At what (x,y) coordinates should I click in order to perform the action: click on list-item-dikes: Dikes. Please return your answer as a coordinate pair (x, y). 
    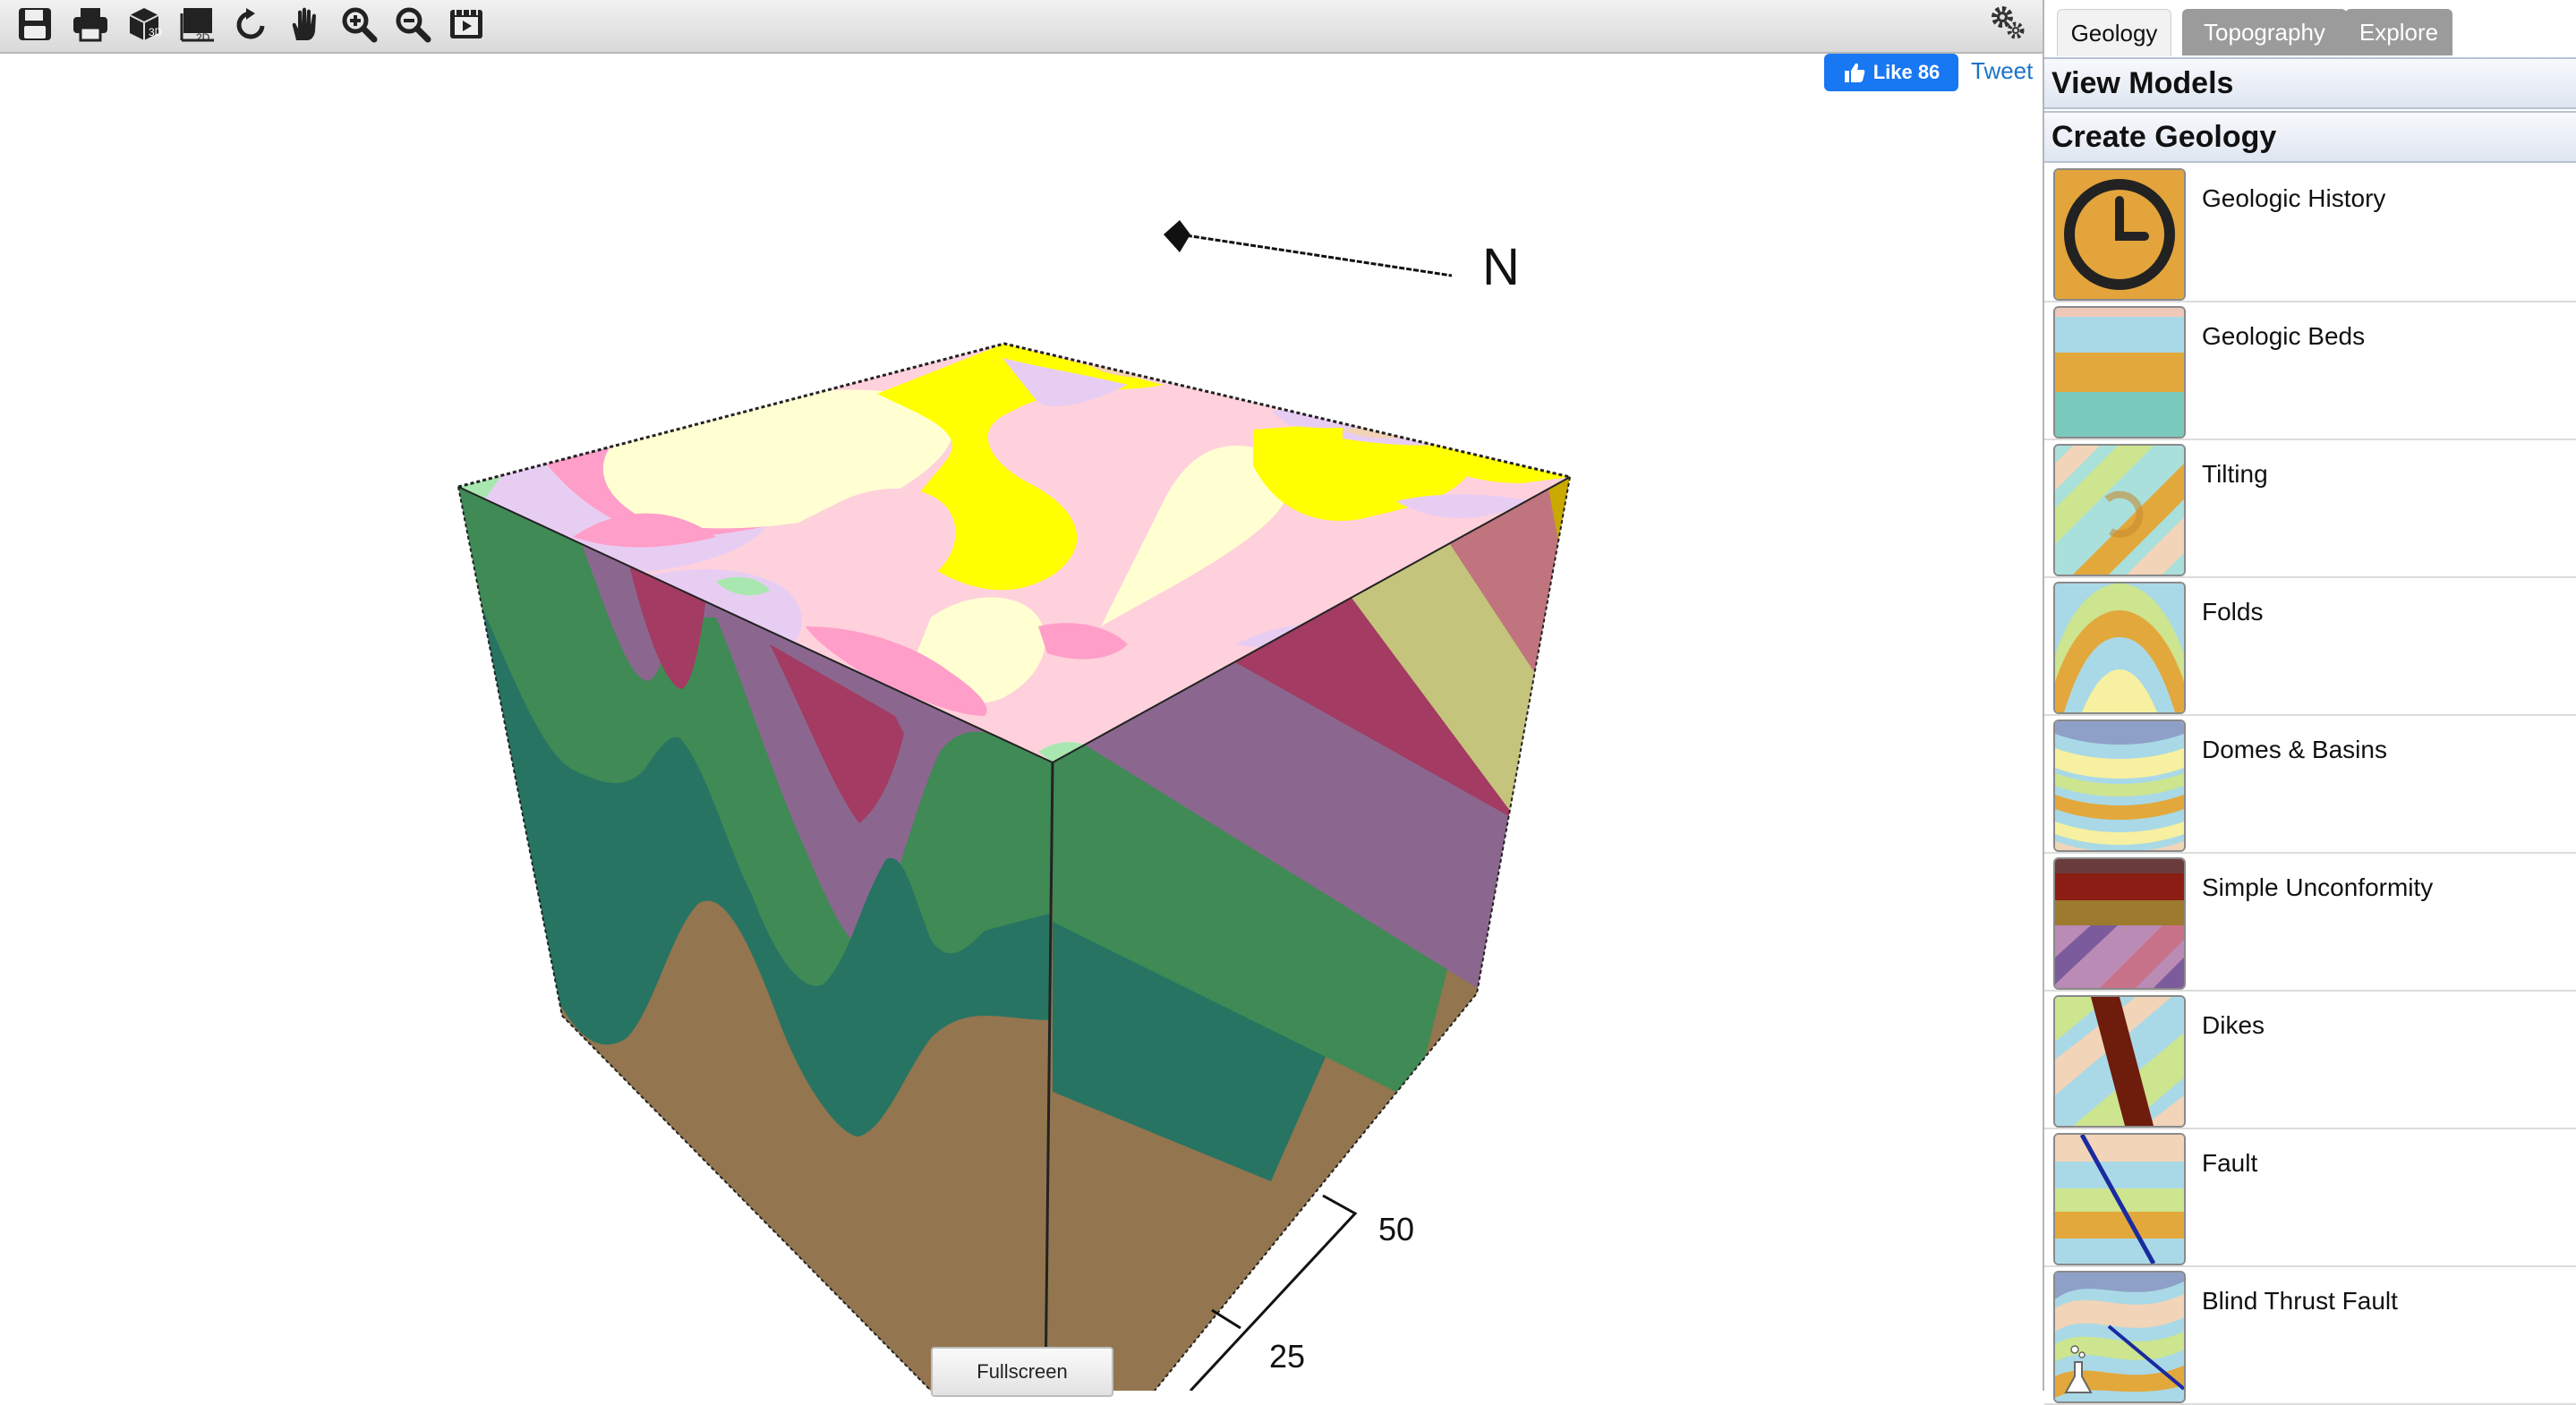
    Looking at the image, I should click on (2310, 1060).